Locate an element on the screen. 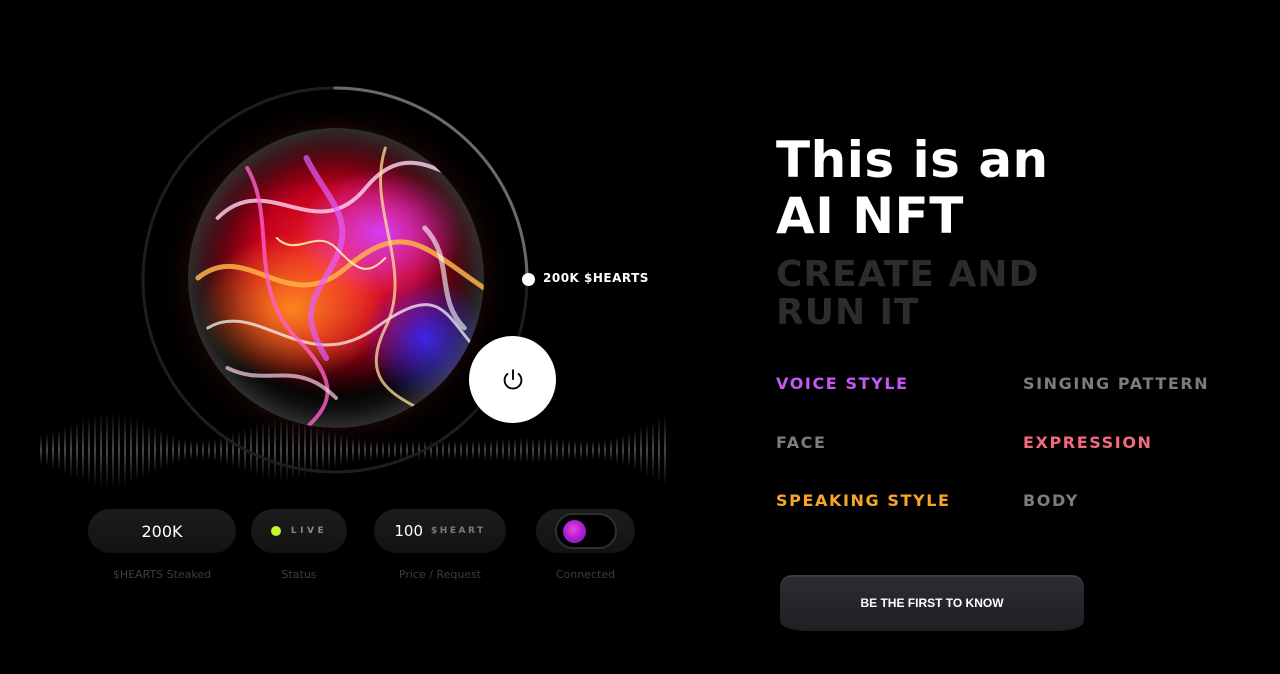 Image resolution: width=1280 pixels, height=674 pixels. toggle-knob is located at coordinates (574, 531).